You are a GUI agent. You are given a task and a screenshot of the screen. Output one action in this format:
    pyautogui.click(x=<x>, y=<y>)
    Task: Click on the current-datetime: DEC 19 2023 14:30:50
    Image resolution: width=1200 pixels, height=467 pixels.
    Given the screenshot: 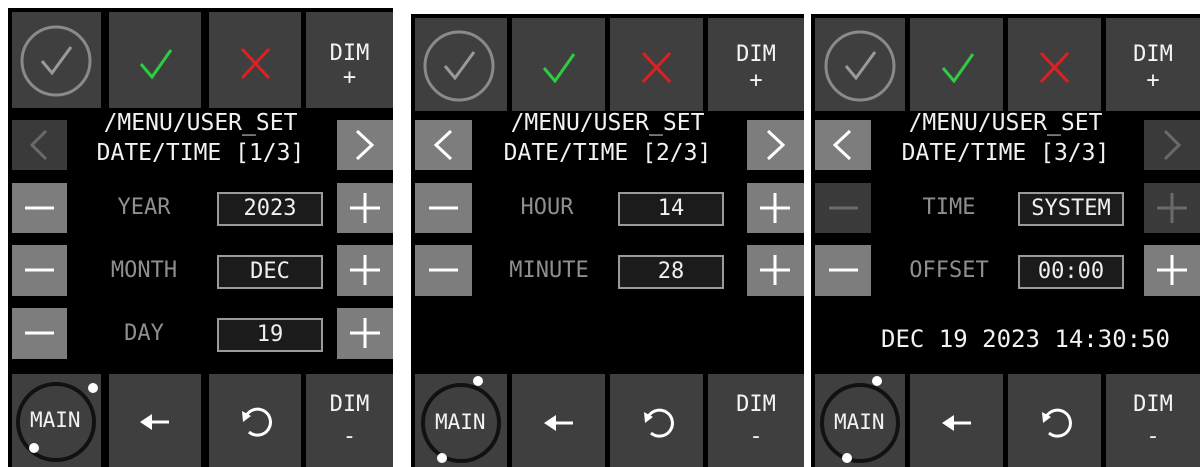 What is the action you would take?
    pyautogui.click(x=1025, y=339)
    